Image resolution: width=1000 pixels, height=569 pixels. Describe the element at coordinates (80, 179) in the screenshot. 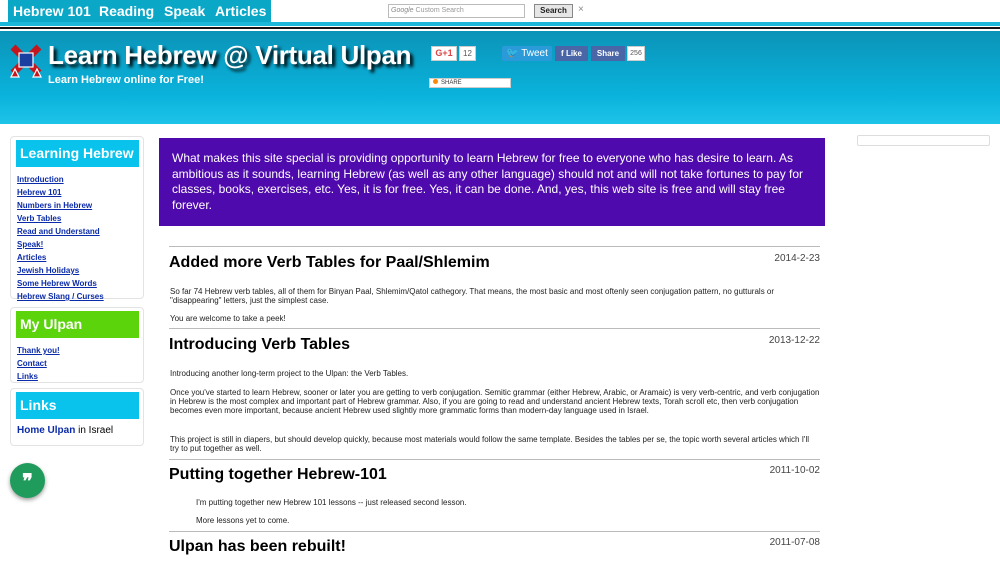

I see `sidebar-item-introduction: Introduction` at that location.